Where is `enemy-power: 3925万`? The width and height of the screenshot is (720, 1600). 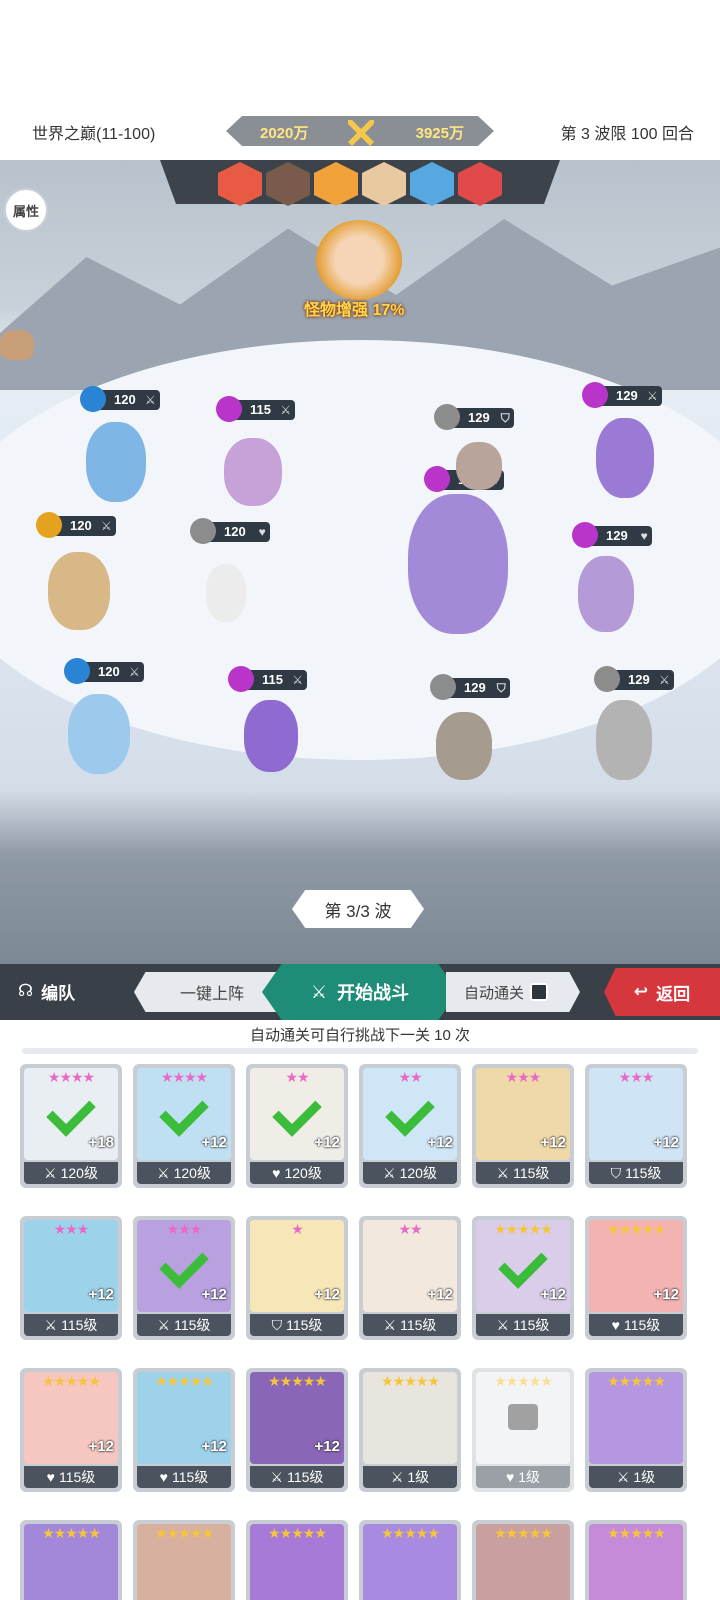
enemy-power: 3925万 is located at coordinates (439, 133).